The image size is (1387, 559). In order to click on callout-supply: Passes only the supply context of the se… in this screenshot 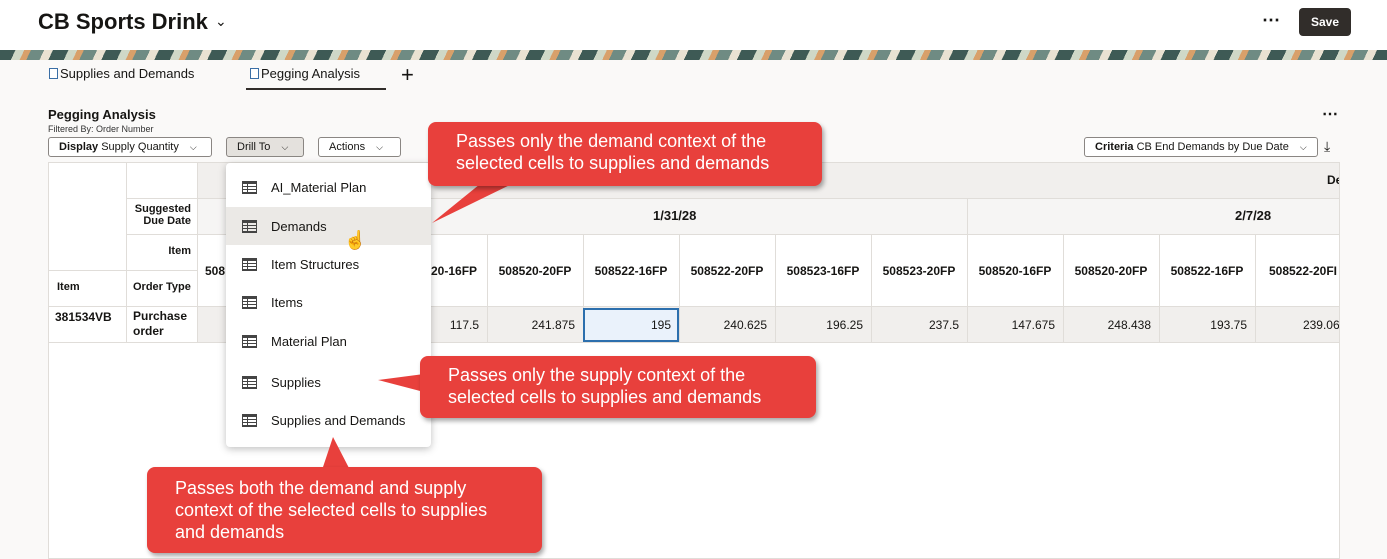, I will do `click(618, 387)`.